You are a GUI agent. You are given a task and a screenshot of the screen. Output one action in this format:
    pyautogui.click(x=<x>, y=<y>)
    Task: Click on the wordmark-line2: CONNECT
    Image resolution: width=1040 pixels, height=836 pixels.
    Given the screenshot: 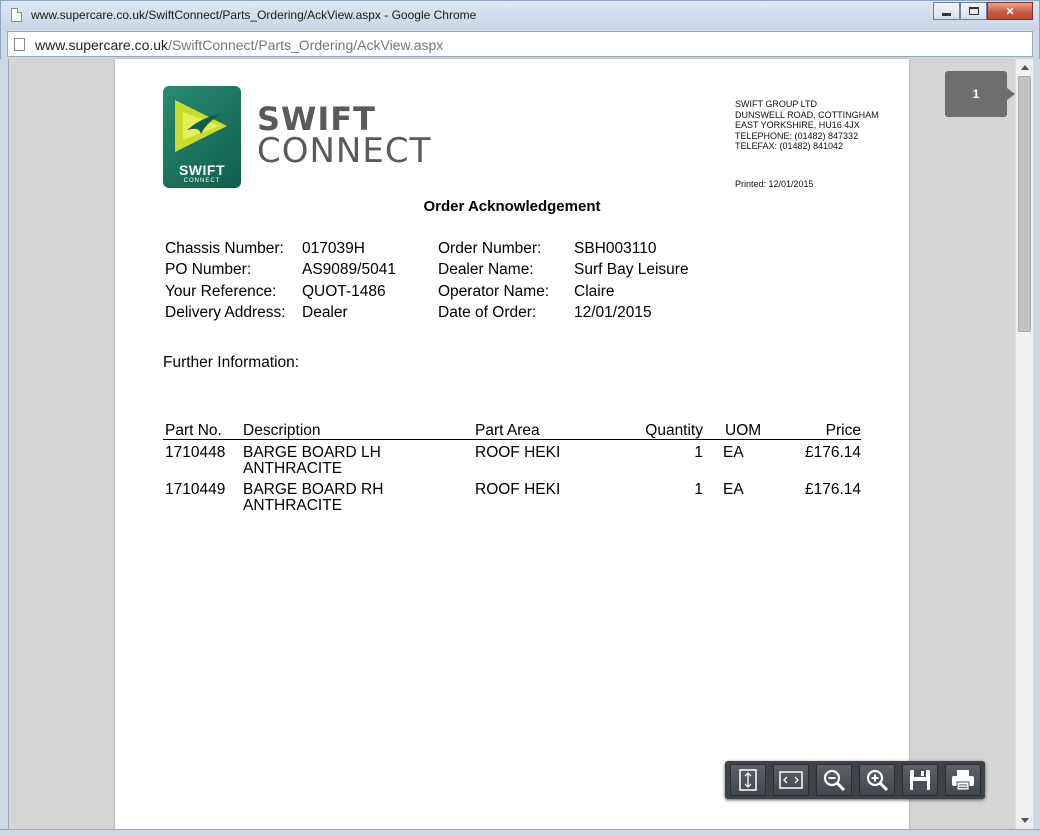 What is the action you would take?
    pyautogui.click(x=344, y=151)
    